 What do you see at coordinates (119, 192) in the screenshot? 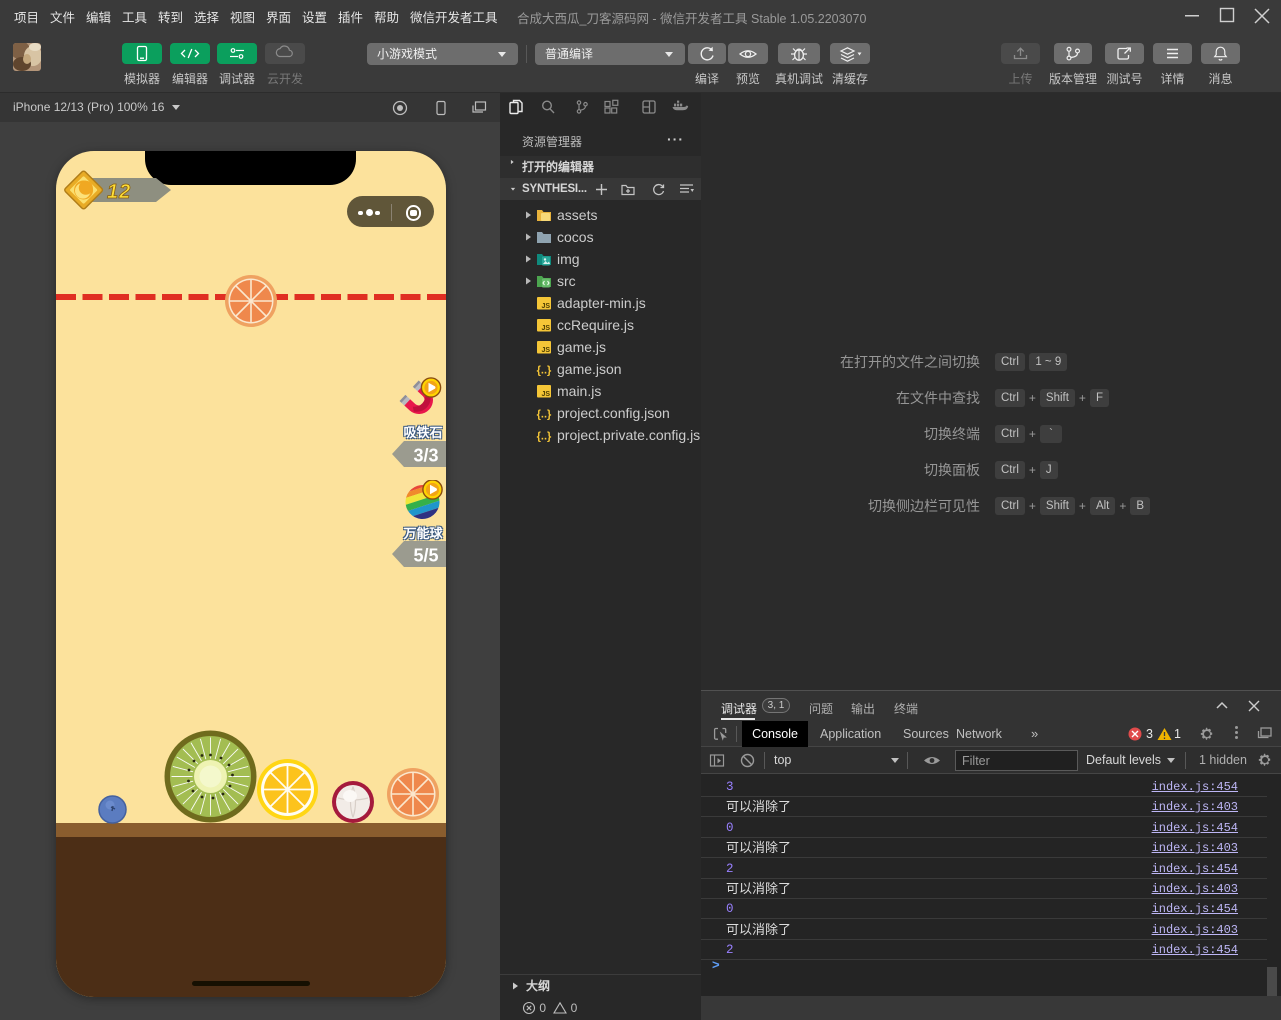
I see `svg-text: 12` at bounding box center [119, 192].